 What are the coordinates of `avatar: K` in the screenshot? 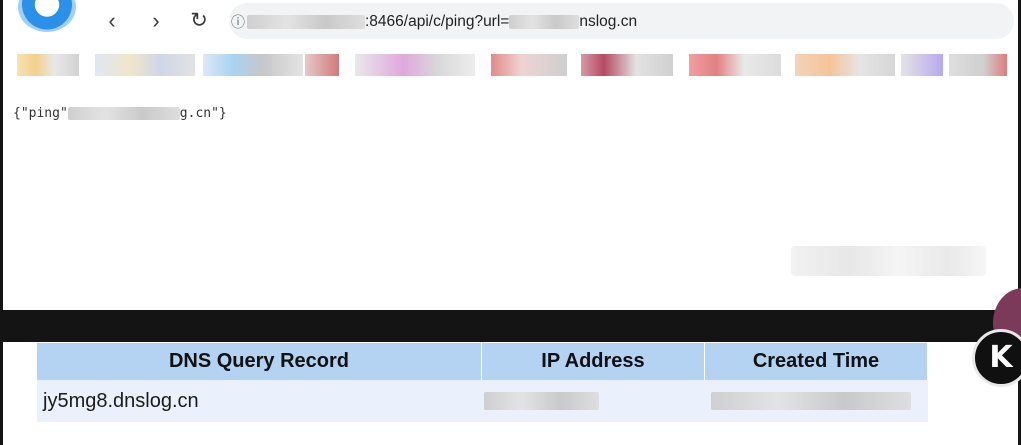 It's located at (996, 358).